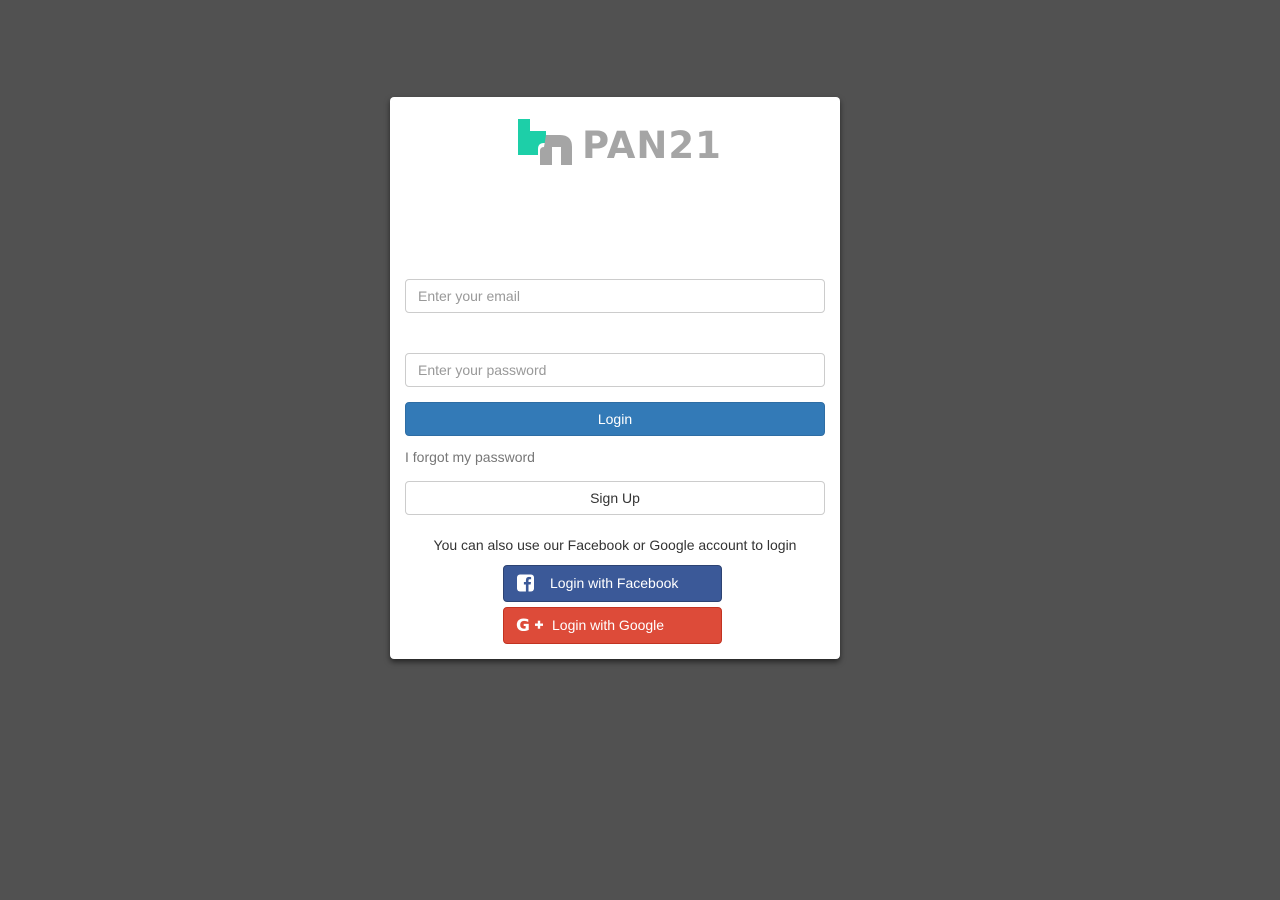 The height and width of the screenshot is (900, 1280). I want to click on login-with-google-button: G Login with Google, so click(612, 625).